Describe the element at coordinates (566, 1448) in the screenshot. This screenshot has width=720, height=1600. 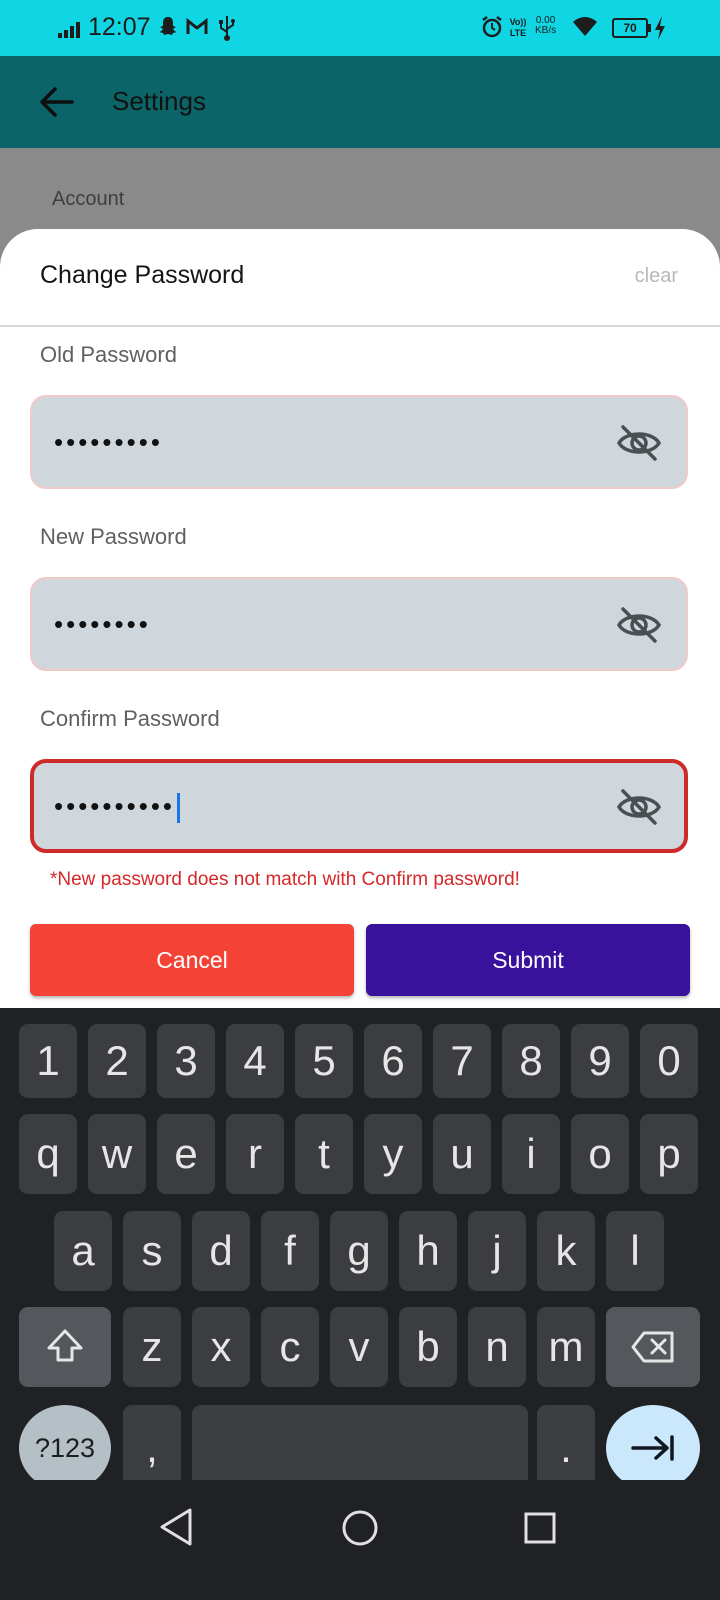
I see `period-key: .` at that location.